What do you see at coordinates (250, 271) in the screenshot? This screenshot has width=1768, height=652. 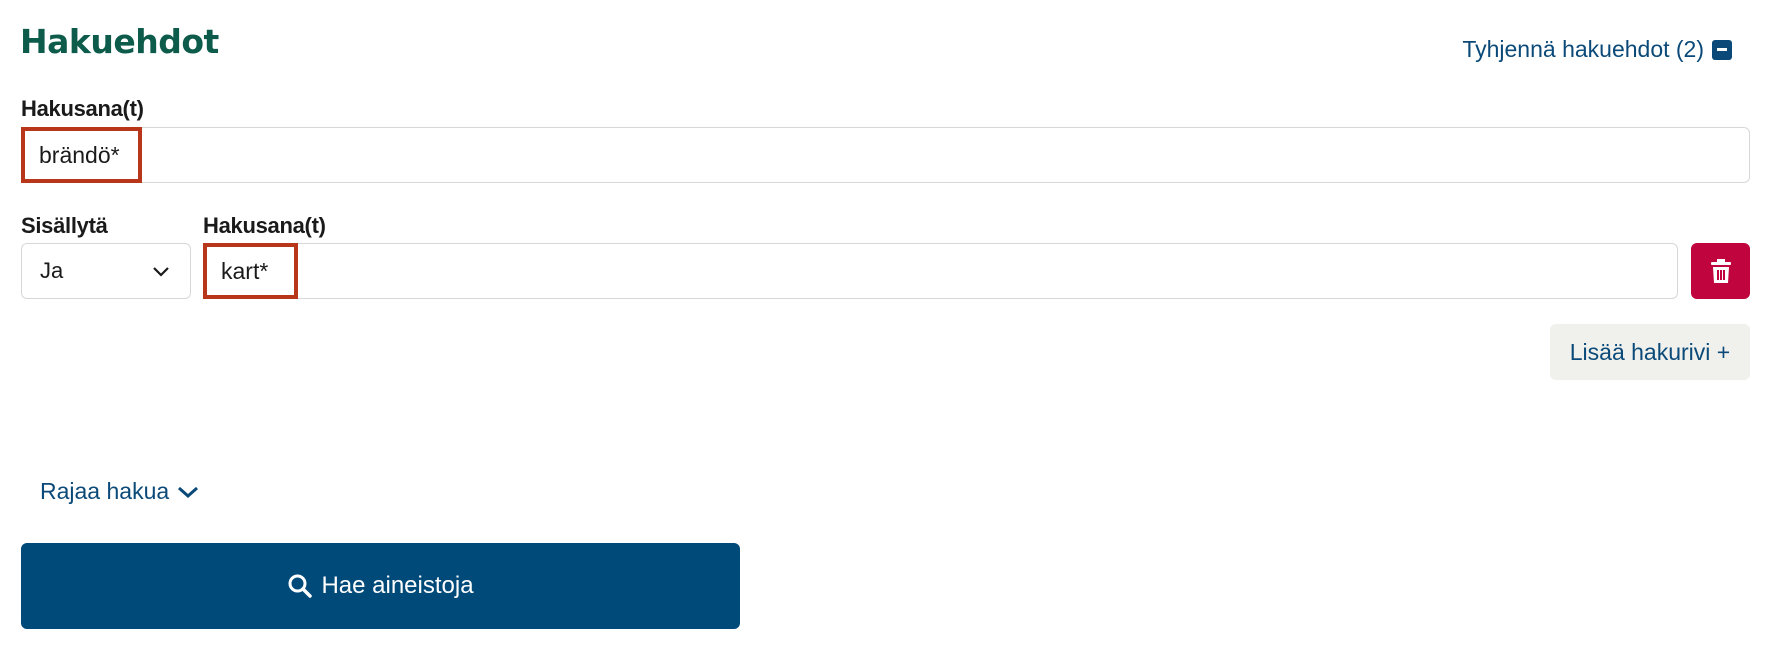 I see `keyword-input-2-value: kart*` at bounding box center [250, 271].